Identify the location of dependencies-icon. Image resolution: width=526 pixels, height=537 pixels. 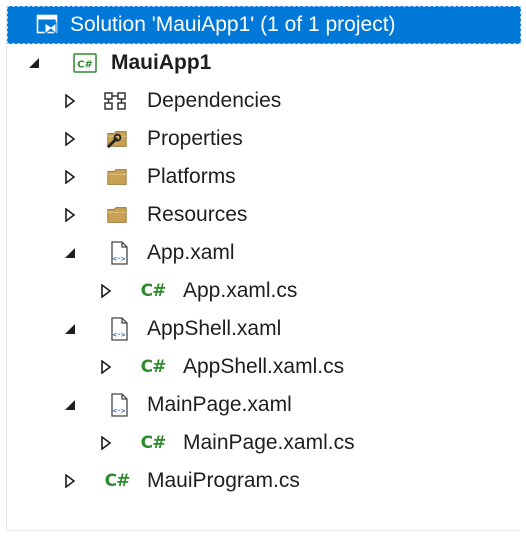
(115, 101).